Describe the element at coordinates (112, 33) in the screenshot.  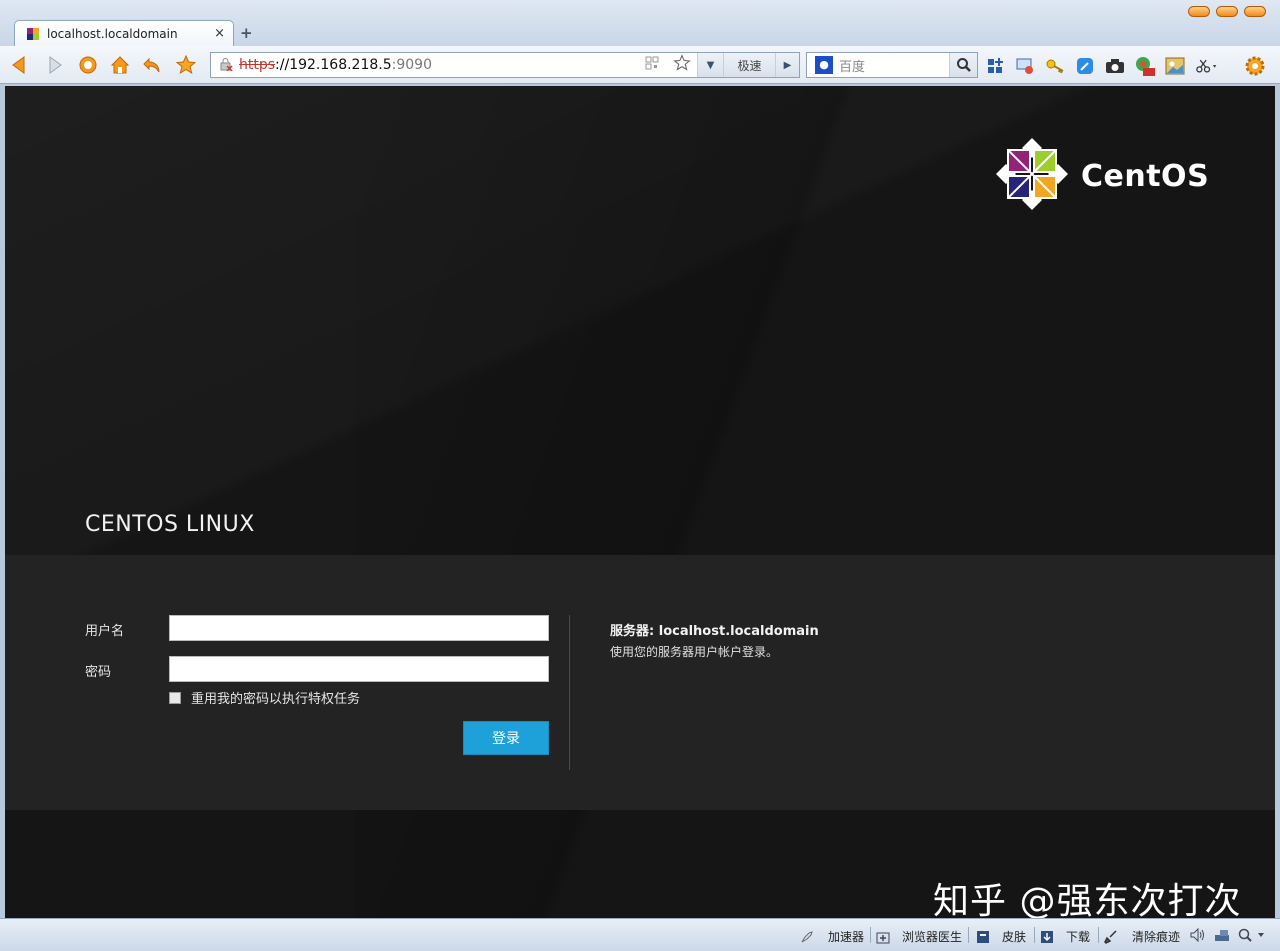
I see `tab-title: localhost.localdomain` at that location.